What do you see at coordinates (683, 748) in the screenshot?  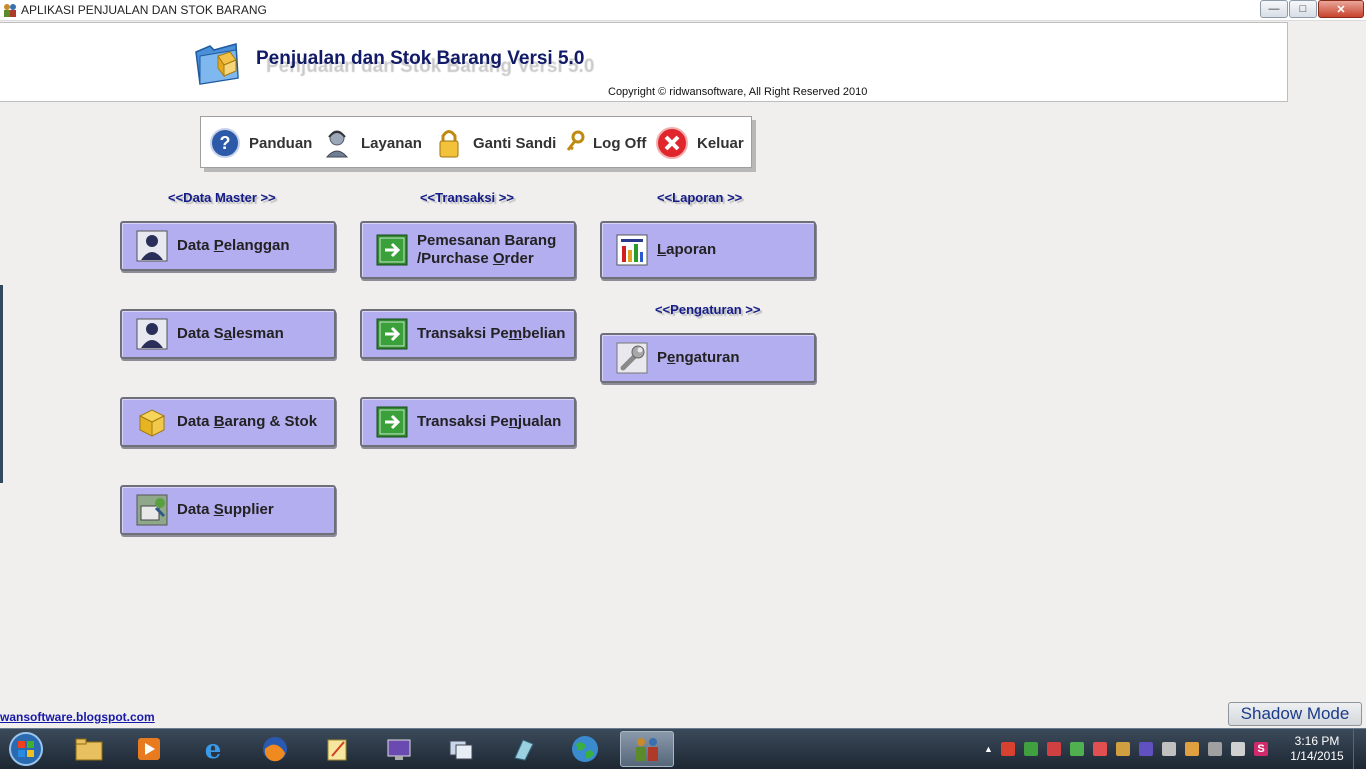 I see `taskbar: e ▲ S 3:16 PM 1/14/2015` at bounding box center [683, 748].